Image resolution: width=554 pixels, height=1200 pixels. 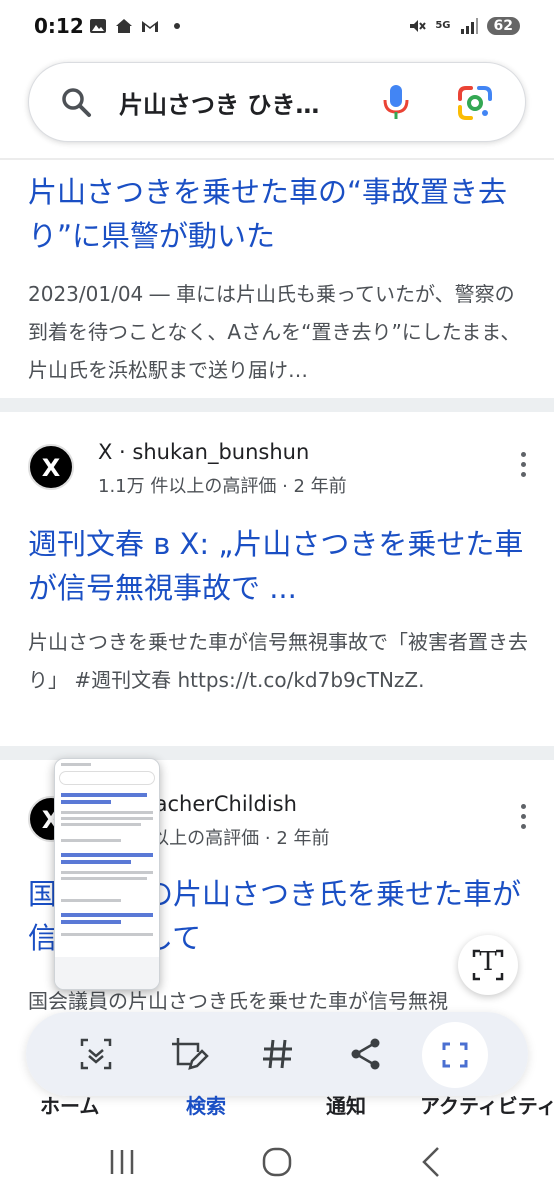 I want to click on bottom-navigation: ホーム 検索 通知 アクティビティ, so click(x=277, y=1108).